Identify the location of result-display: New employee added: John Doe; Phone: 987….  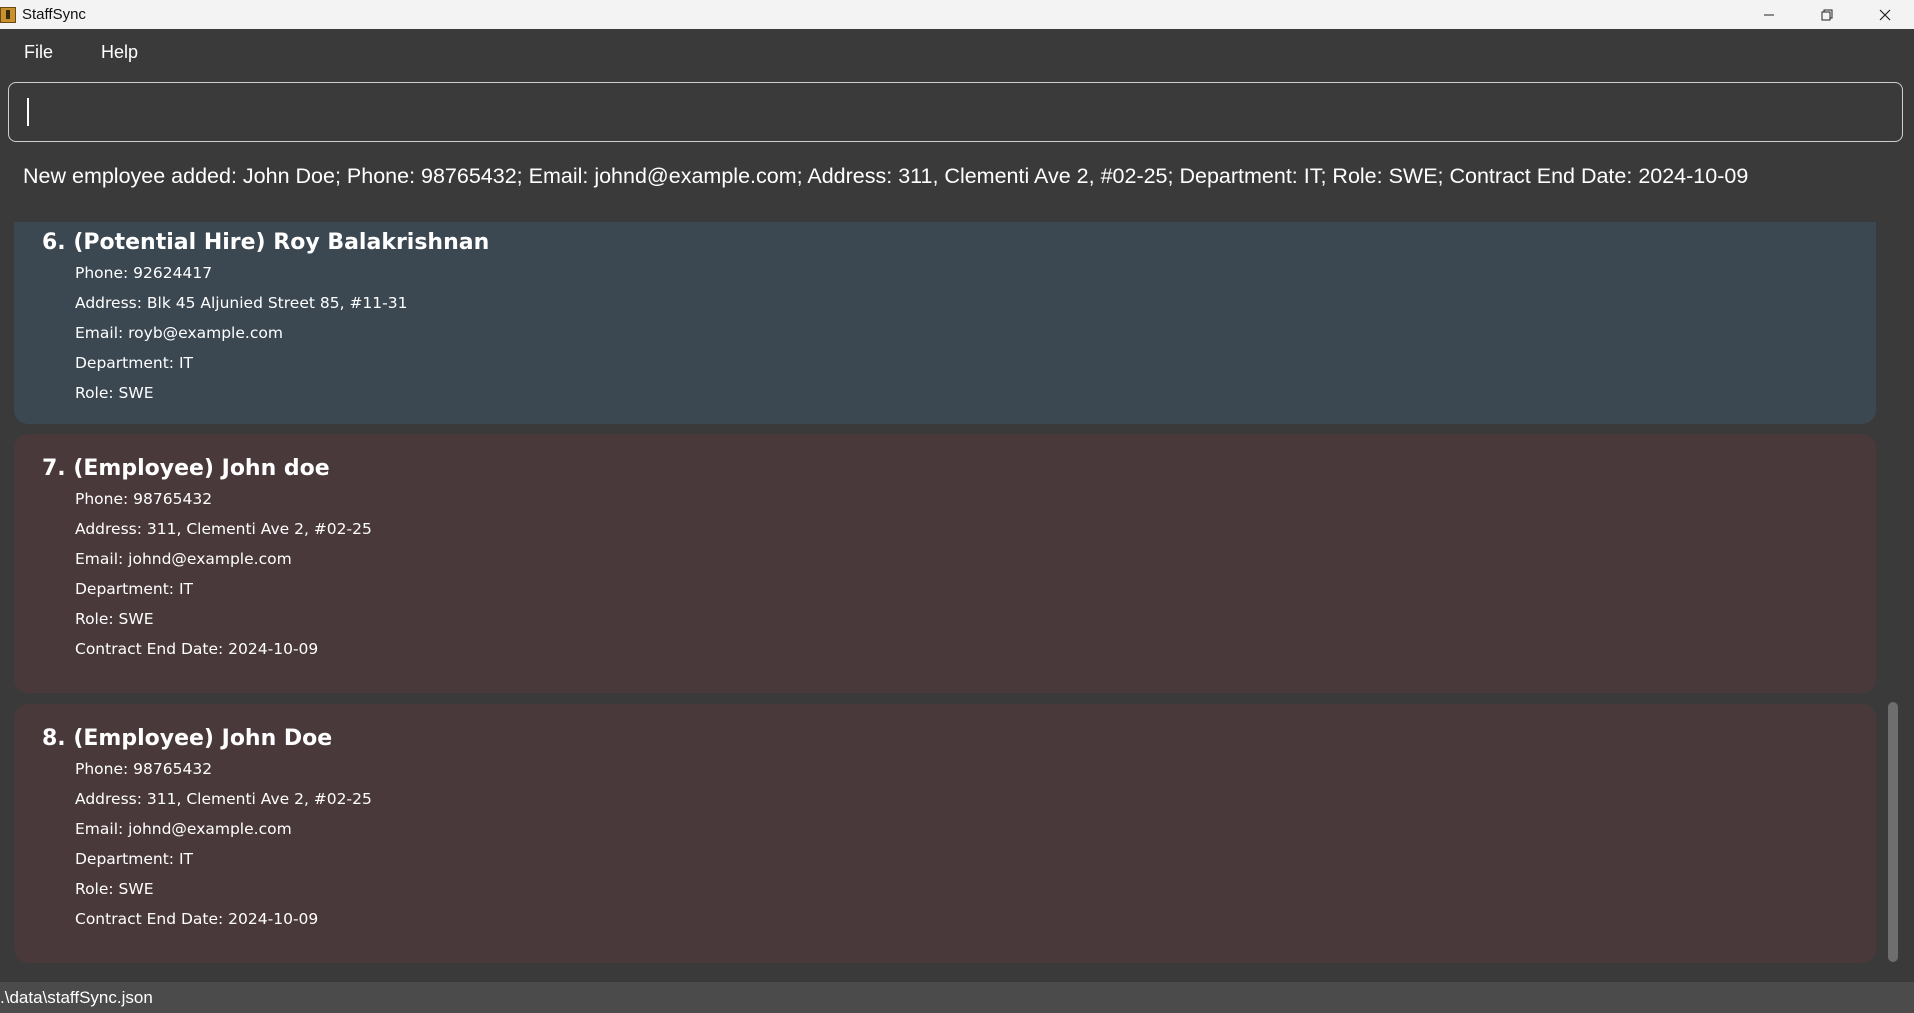
(957, 186).